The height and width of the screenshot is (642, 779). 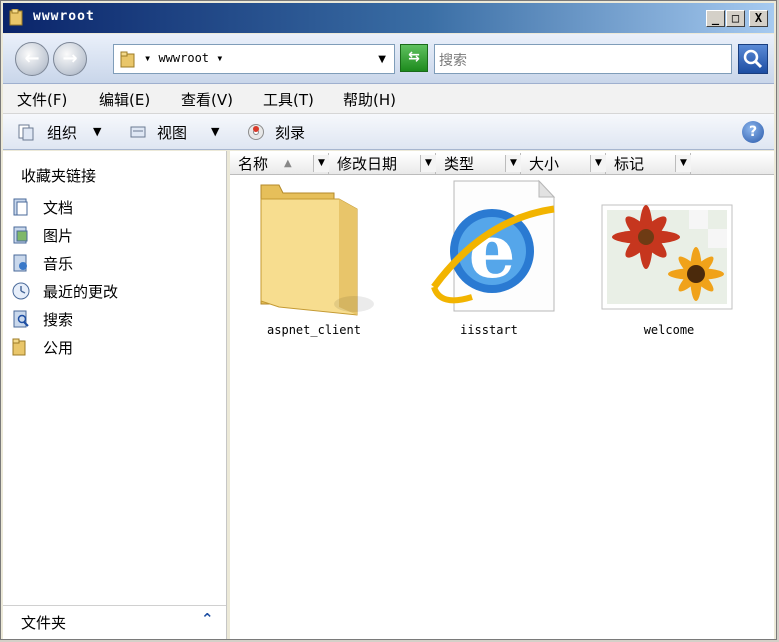 What do you see at coordinates (382, 59) in the screenshot?
I see `address-dropdown-icon: ▼` at bounding box center [382, 59].